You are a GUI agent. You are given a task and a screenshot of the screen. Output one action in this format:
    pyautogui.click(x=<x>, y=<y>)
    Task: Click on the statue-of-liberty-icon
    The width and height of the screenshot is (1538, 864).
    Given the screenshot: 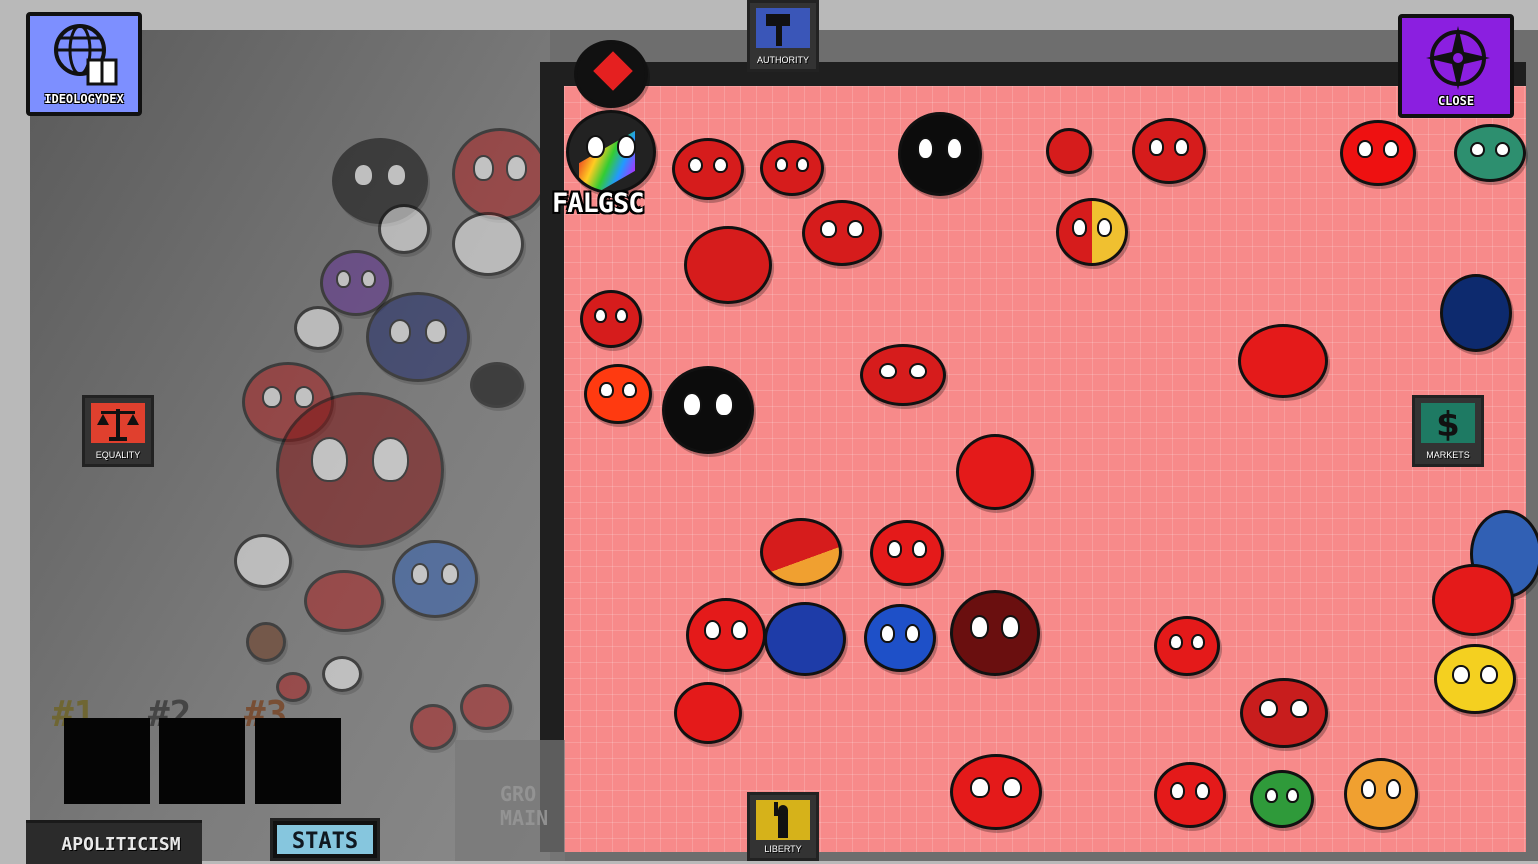 What is the action you would take?
    pyautogui.click(x=783, y=820)
    